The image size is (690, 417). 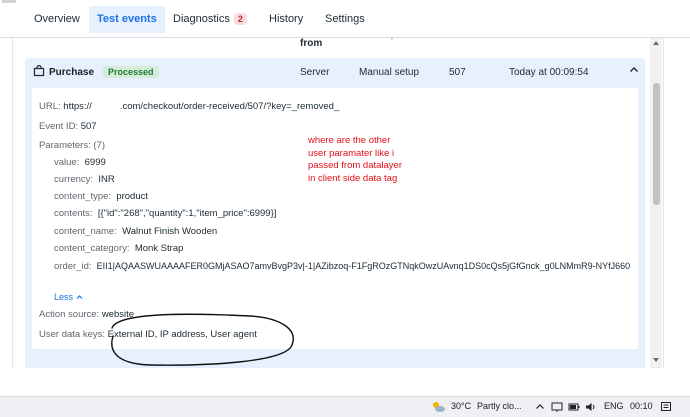 I want to click on param-row: value: 6999, so click(x=80, y=162).